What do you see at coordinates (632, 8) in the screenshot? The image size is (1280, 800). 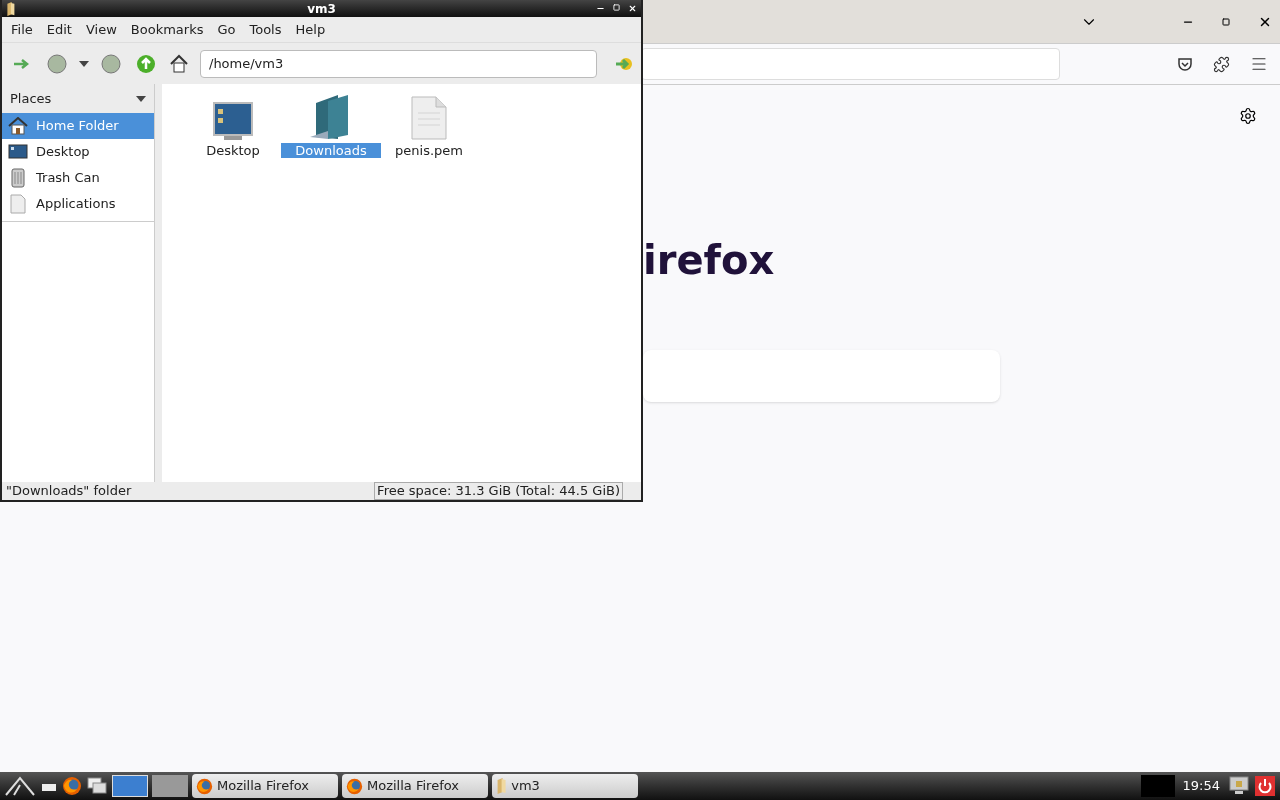 I see `close-icon` at bounding box center [632, 8].